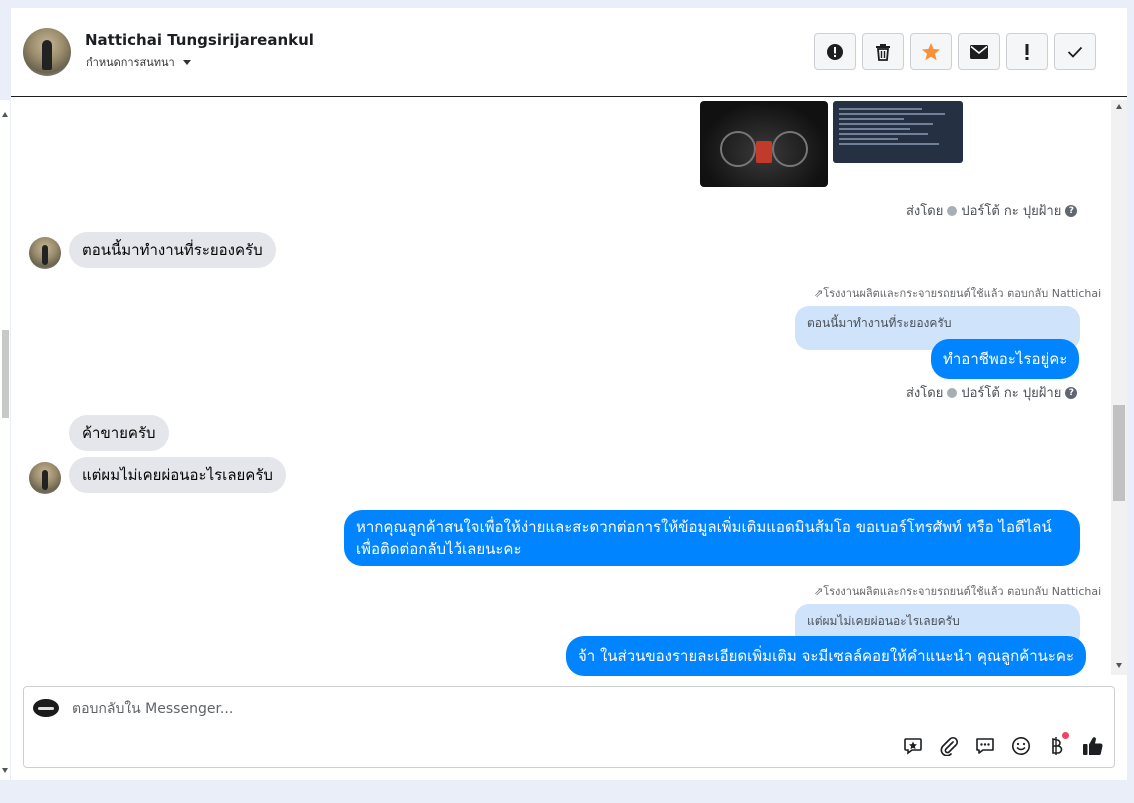 The image size is (1134, 803). Describe the element at coordinates (955, 51) in the screenshot. I see `header-actions` at that location.